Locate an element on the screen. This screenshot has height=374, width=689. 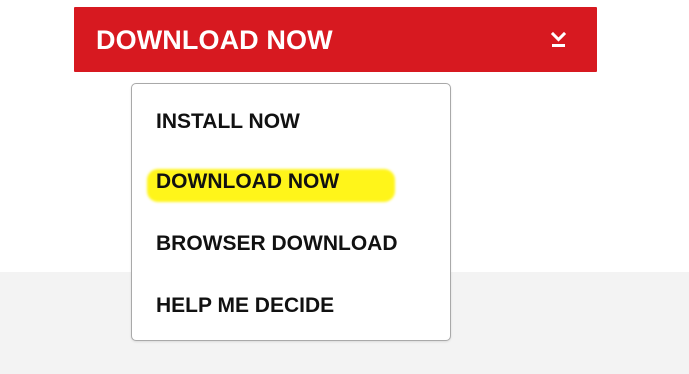
download-chevron-icon is located at coordinates (558, 39).